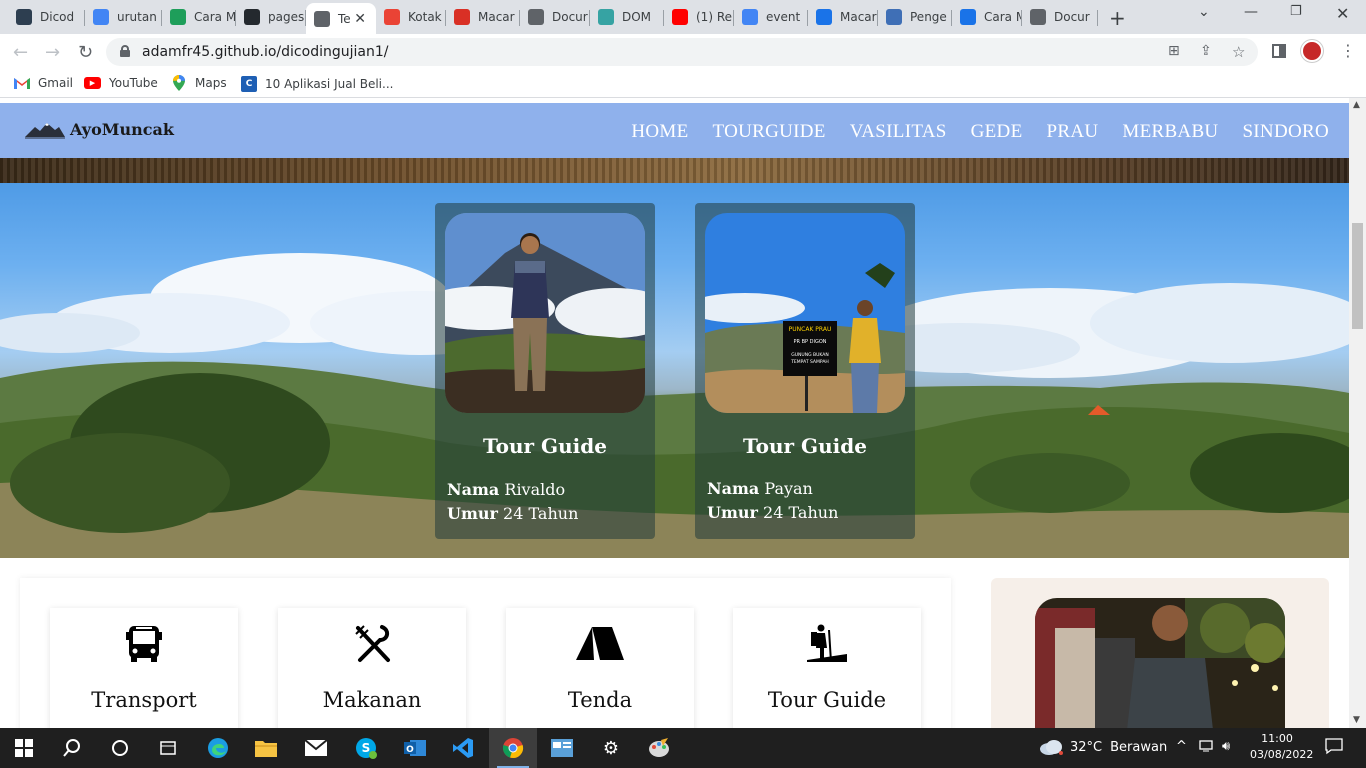 The width and height of the screenshot is (1366, 768). I want to click on tray-chevron-icon: ^, so click(1181, 746).